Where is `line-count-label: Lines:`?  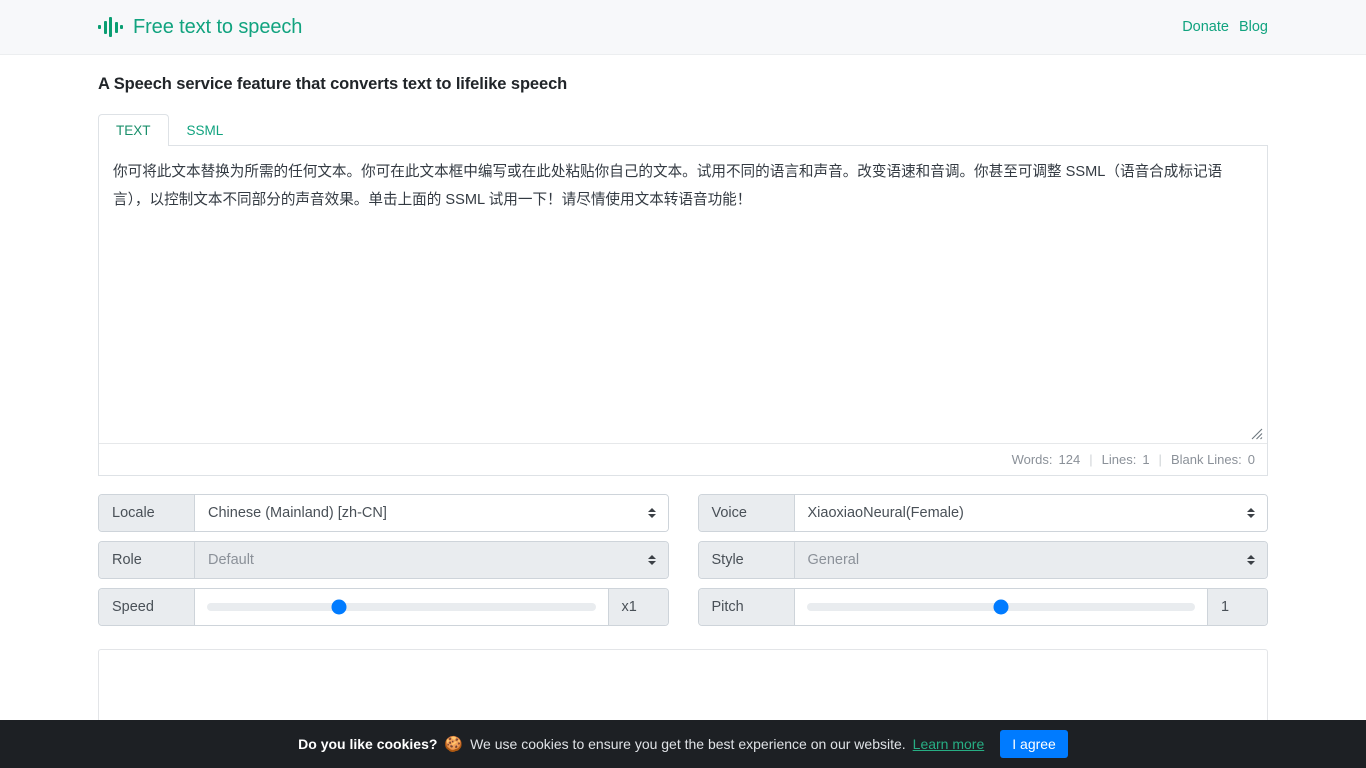
line-count-label: Lines: is located at coordinates (1119, 459).